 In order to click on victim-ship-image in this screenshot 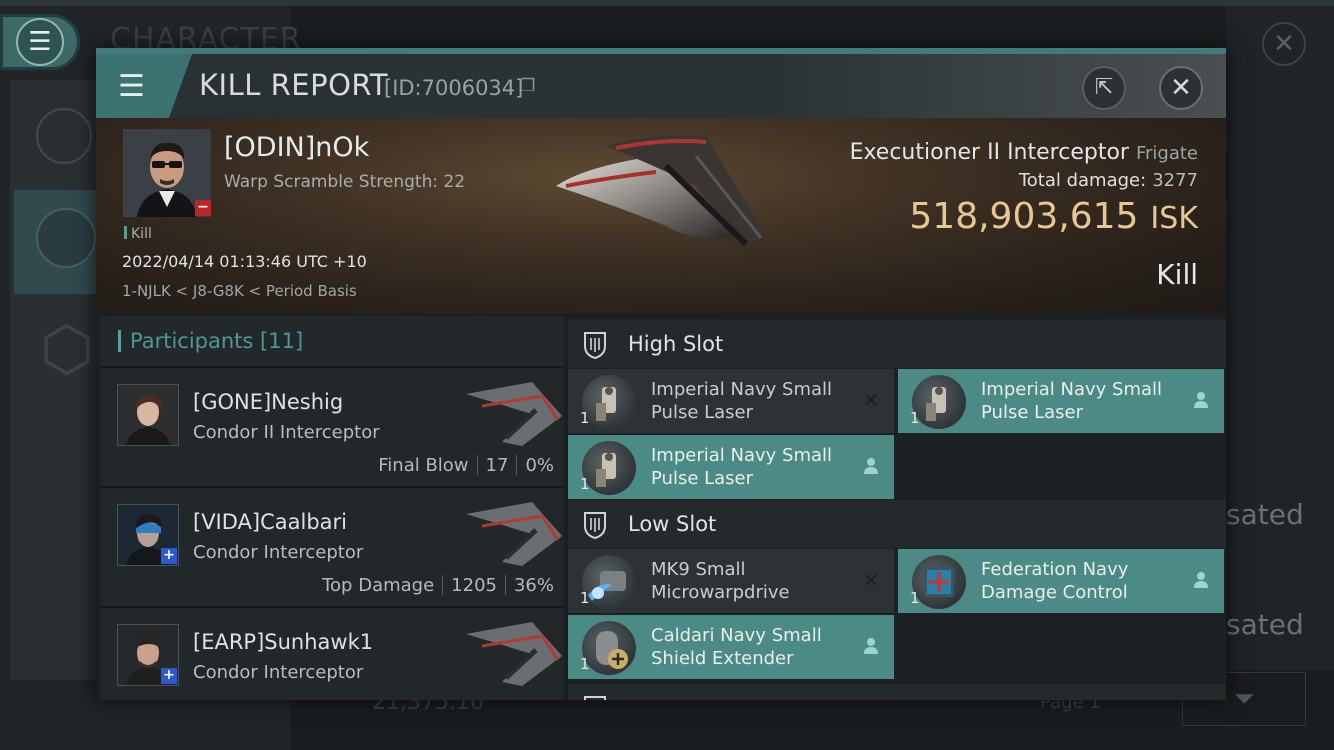, I will do `click(661, 191)`.